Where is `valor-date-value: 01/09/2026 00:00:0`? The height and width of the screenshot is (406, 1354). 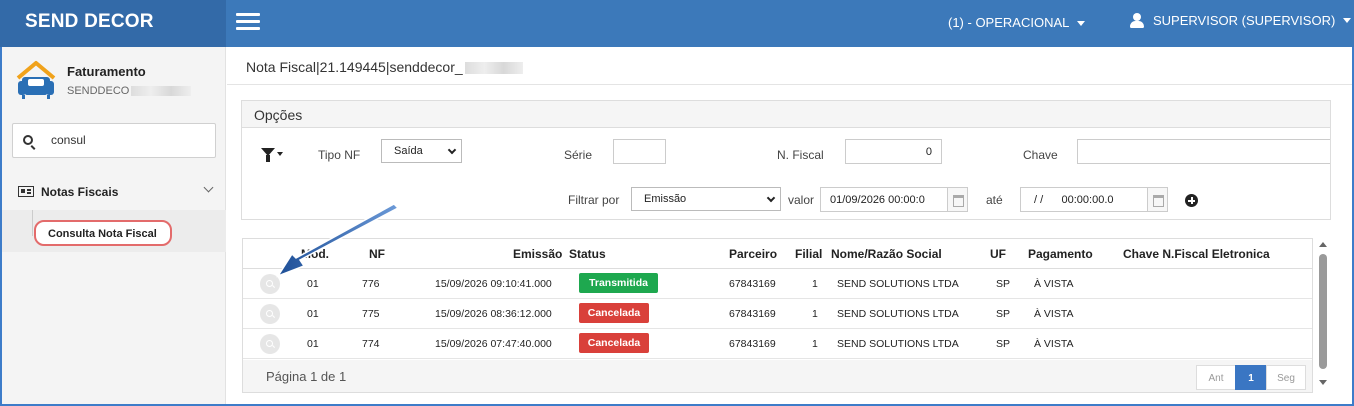 valor-date-value: 01/09/2026 00:00:0 is located at coordinates (877, 200).